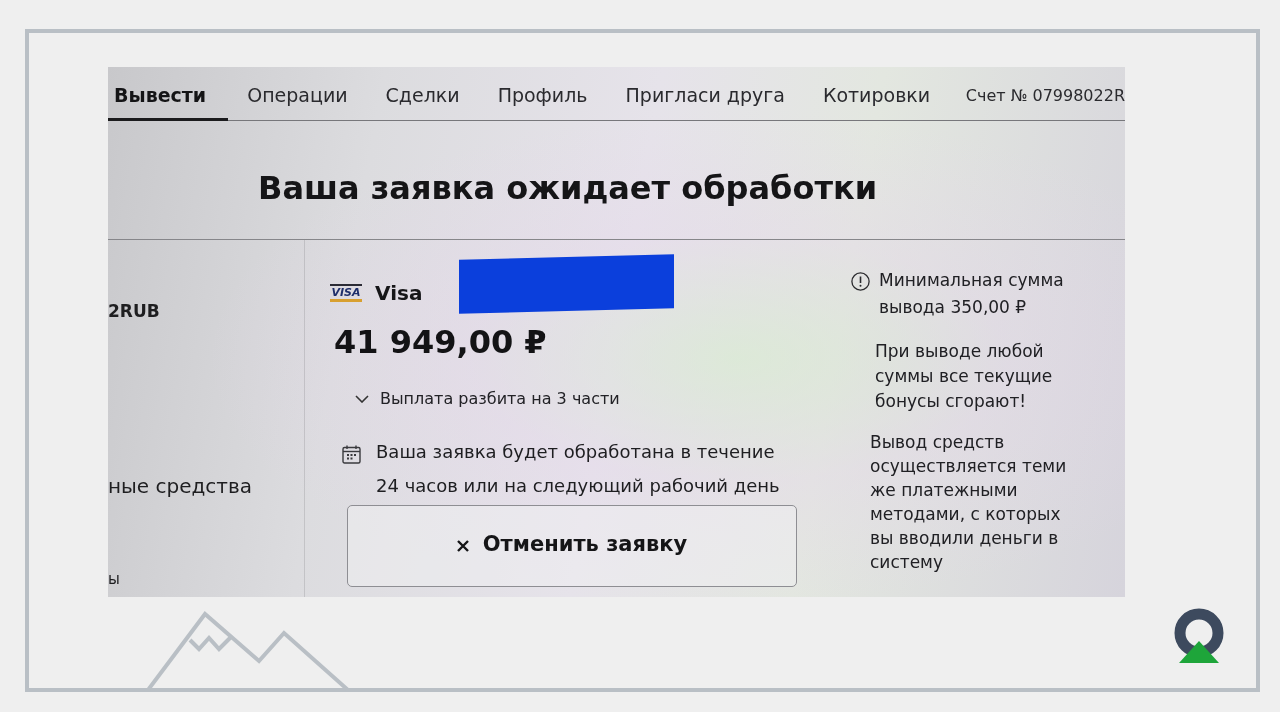 This screenshot has width=1280, height=712. Describe the element at coordinates (972, 294) in the screenshot. I see `minimum-amount-note: Минимальная сумма вывода 350,00 ₽` at that location.